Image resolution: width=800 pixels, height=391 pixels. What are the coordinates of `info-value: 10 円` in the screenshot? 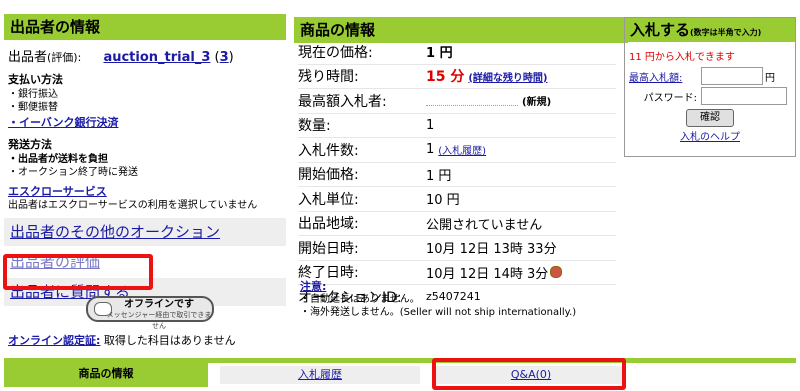 It's located at (443, 201).